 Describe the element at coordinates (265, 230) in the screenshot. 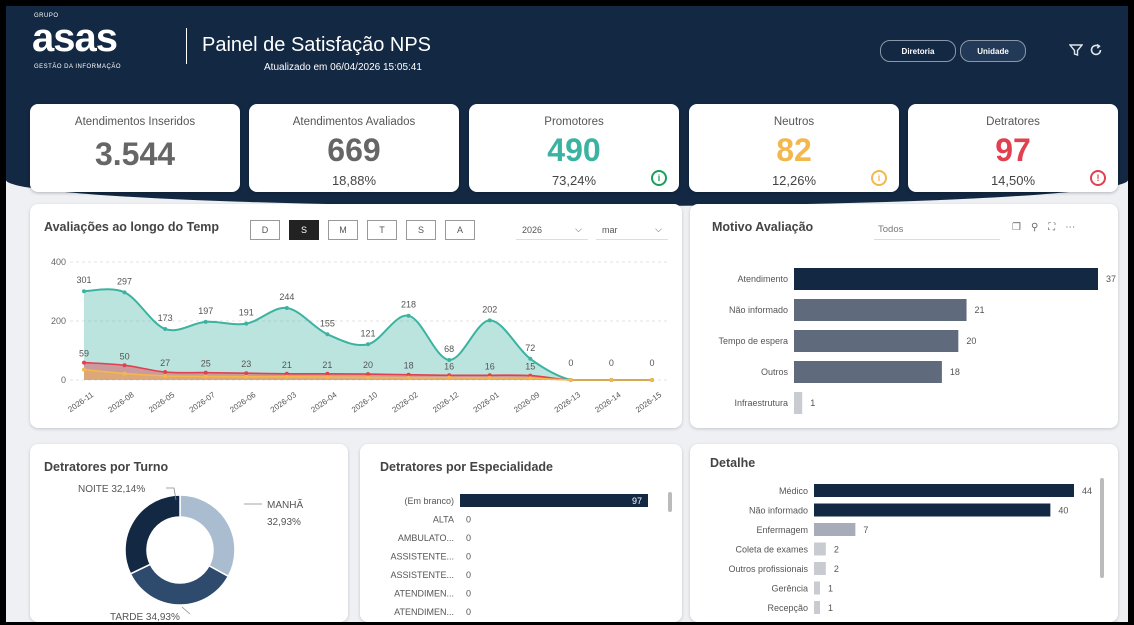

I see `gran-d-button: D` at that location.